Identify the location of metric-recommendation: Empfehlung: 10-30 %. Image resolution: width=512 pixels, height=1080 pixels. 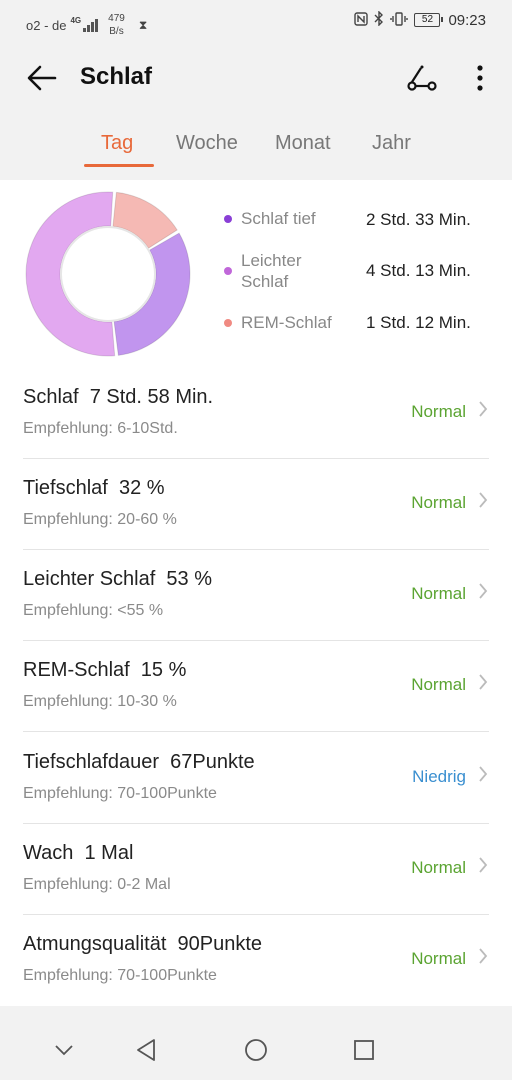
(100, 701).